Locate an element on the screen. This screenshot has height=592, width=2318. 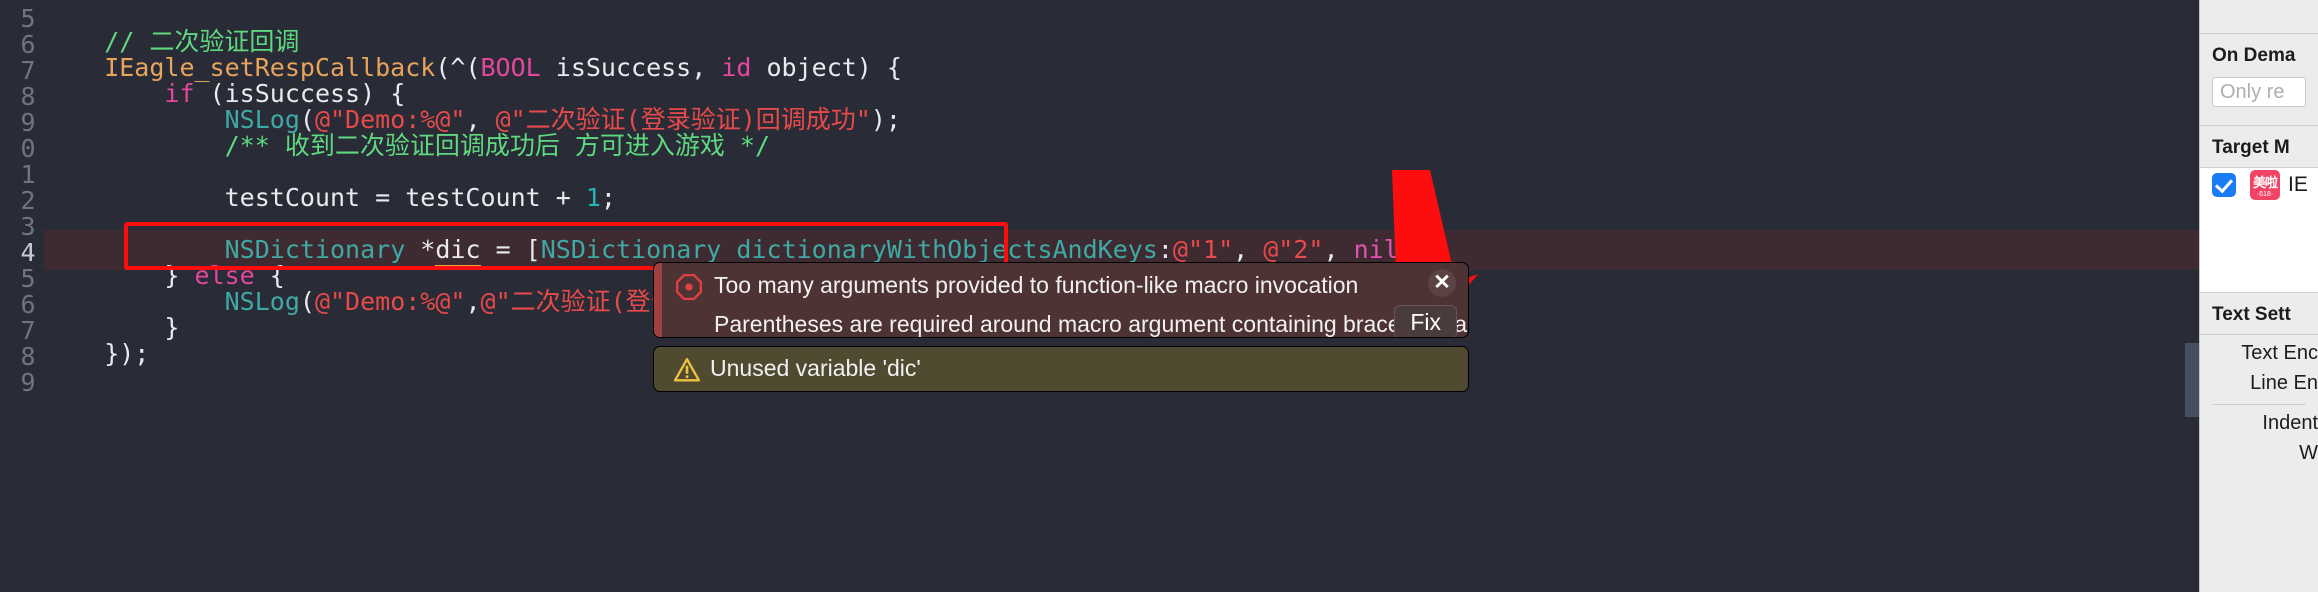
target-membership-section-title: Target M is located at coordinates (2251, 147).